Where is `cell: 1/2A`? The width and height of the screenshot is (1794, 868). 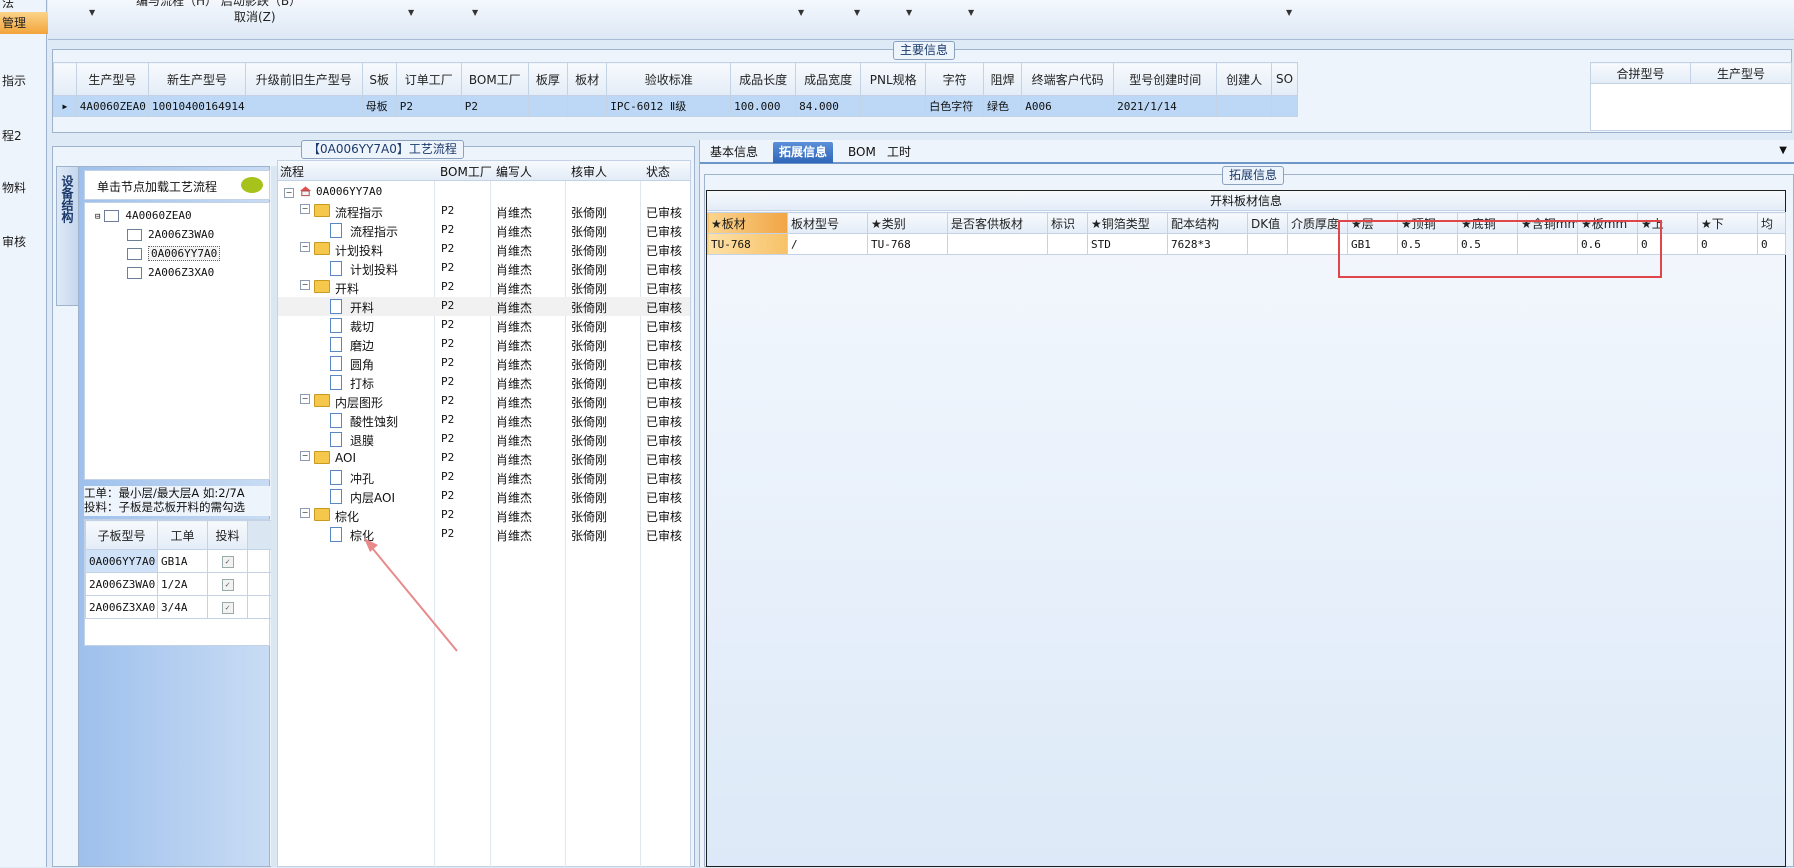
cell: 1/2A is located at coordinates (182, 584).